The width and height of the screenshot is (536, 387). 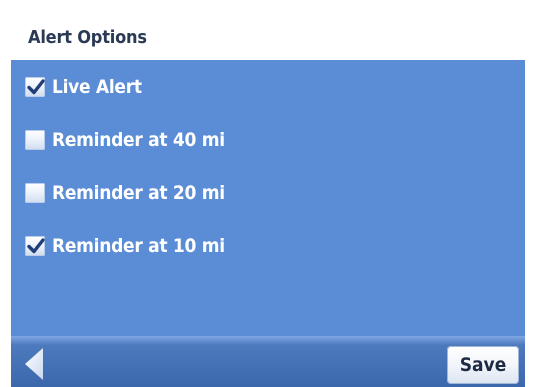 I want to click on option-reminder-40: Reminder at 40 mi, so click(x=268, y=142).